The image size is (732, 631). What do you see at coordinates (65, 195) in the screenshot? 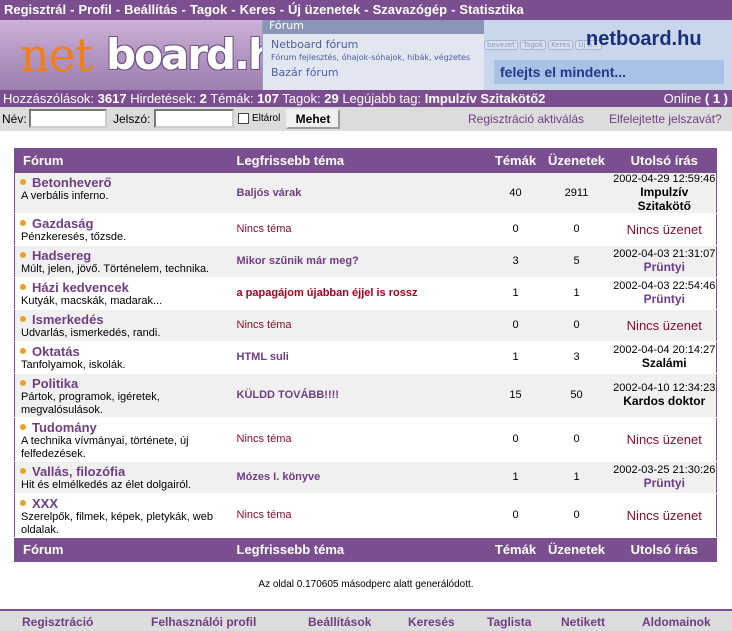
I see `forum-description: A verbális inferno.` at bounding box center [65, 195].